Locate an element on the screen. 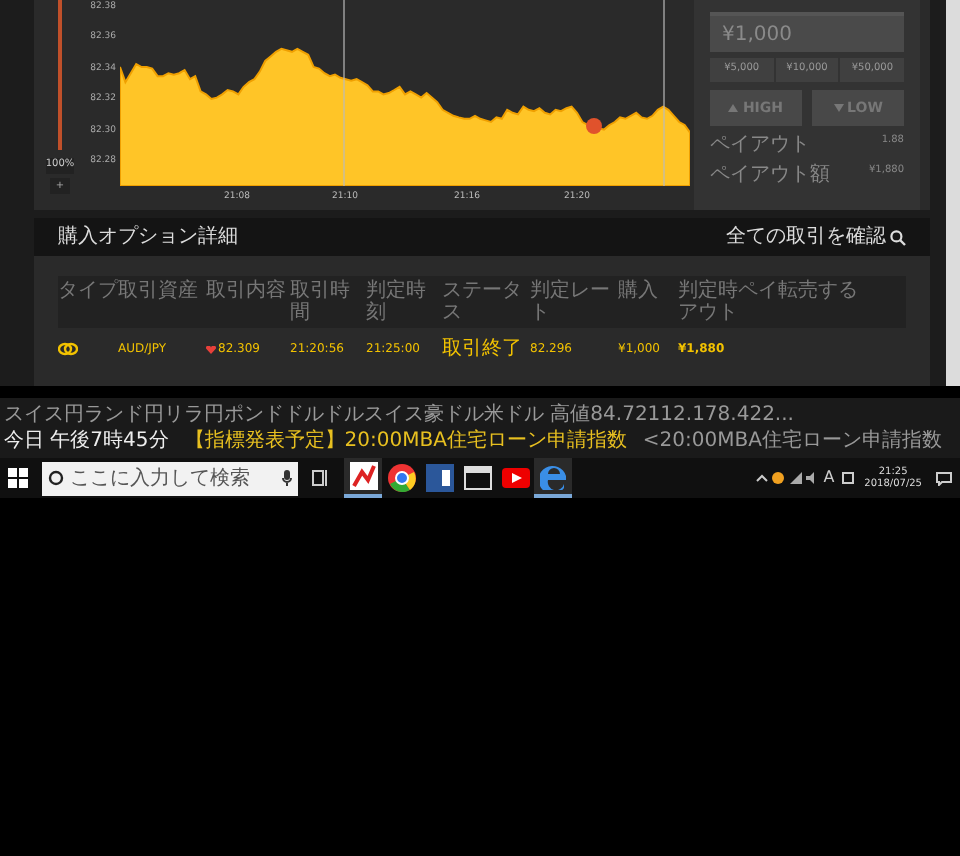 This screenshot has height=856, width=960. search-field: ここに入力して検索 is located at coordinates (170, 478).